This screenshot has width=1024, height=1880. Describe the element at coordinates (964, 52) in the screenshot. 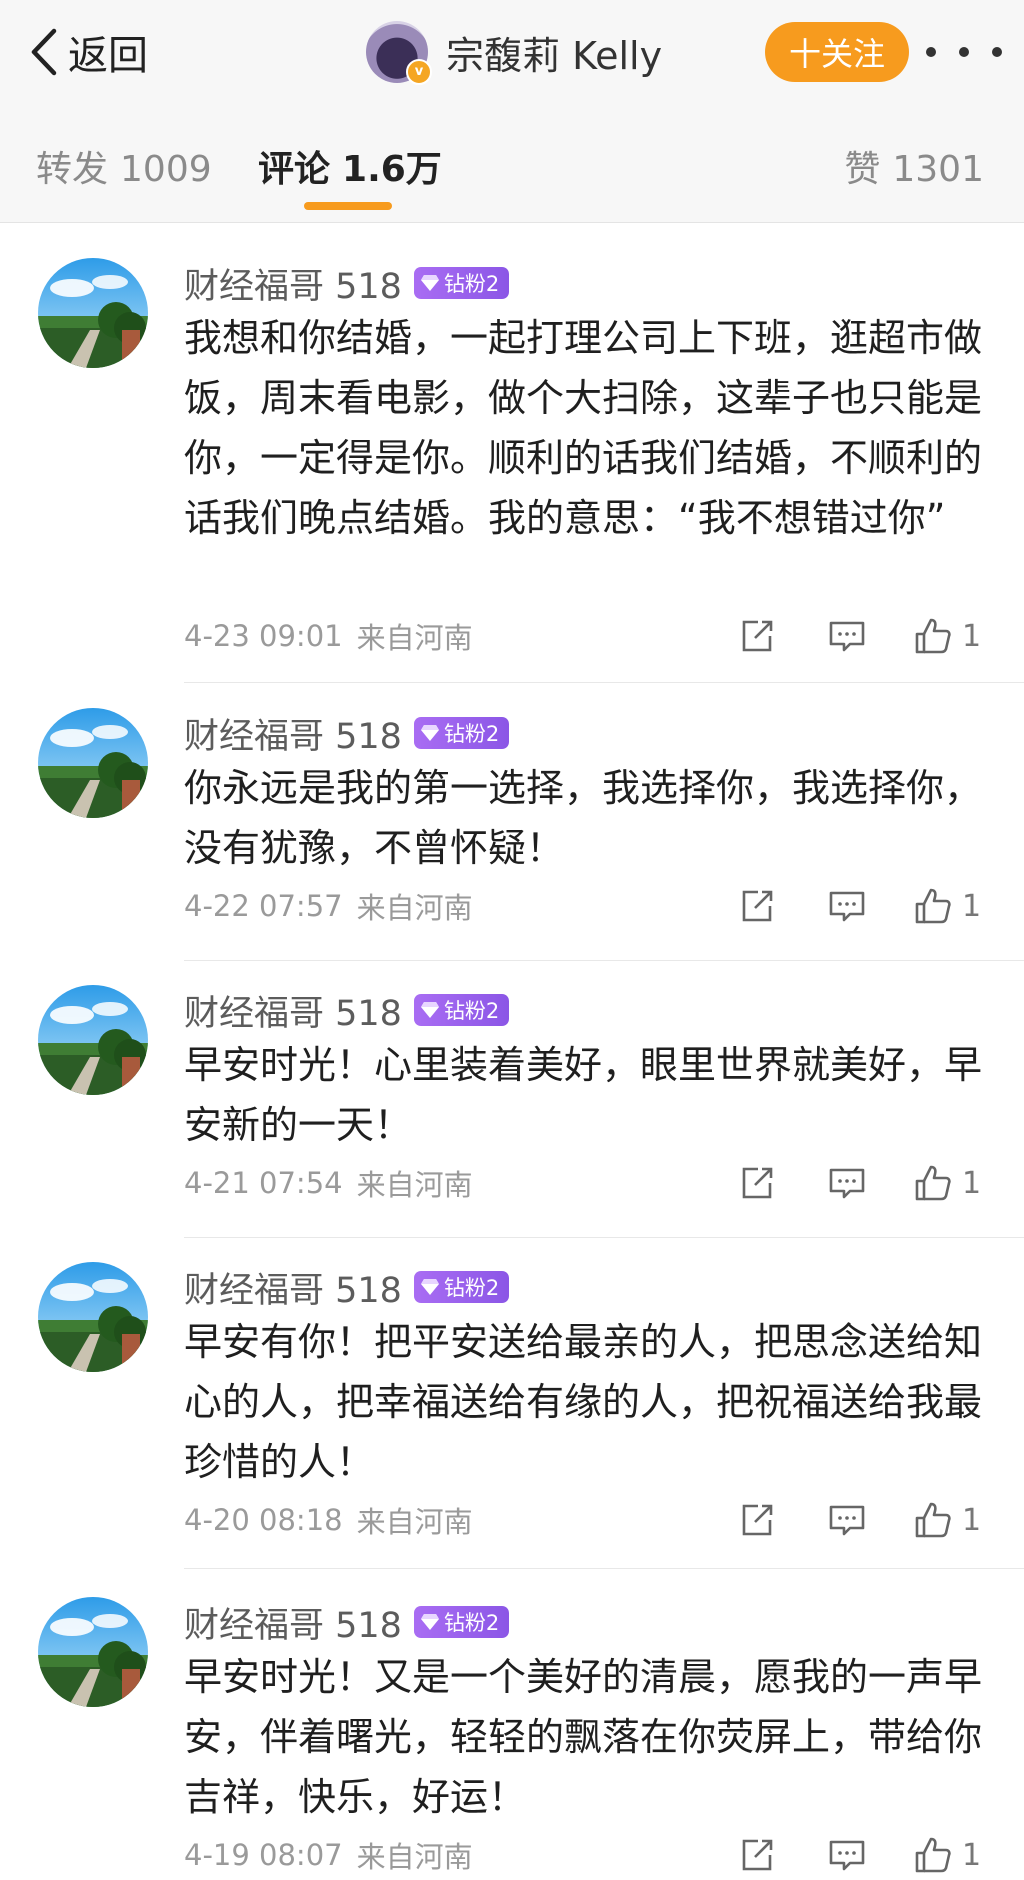

I see `more-dots-icon` at that location.